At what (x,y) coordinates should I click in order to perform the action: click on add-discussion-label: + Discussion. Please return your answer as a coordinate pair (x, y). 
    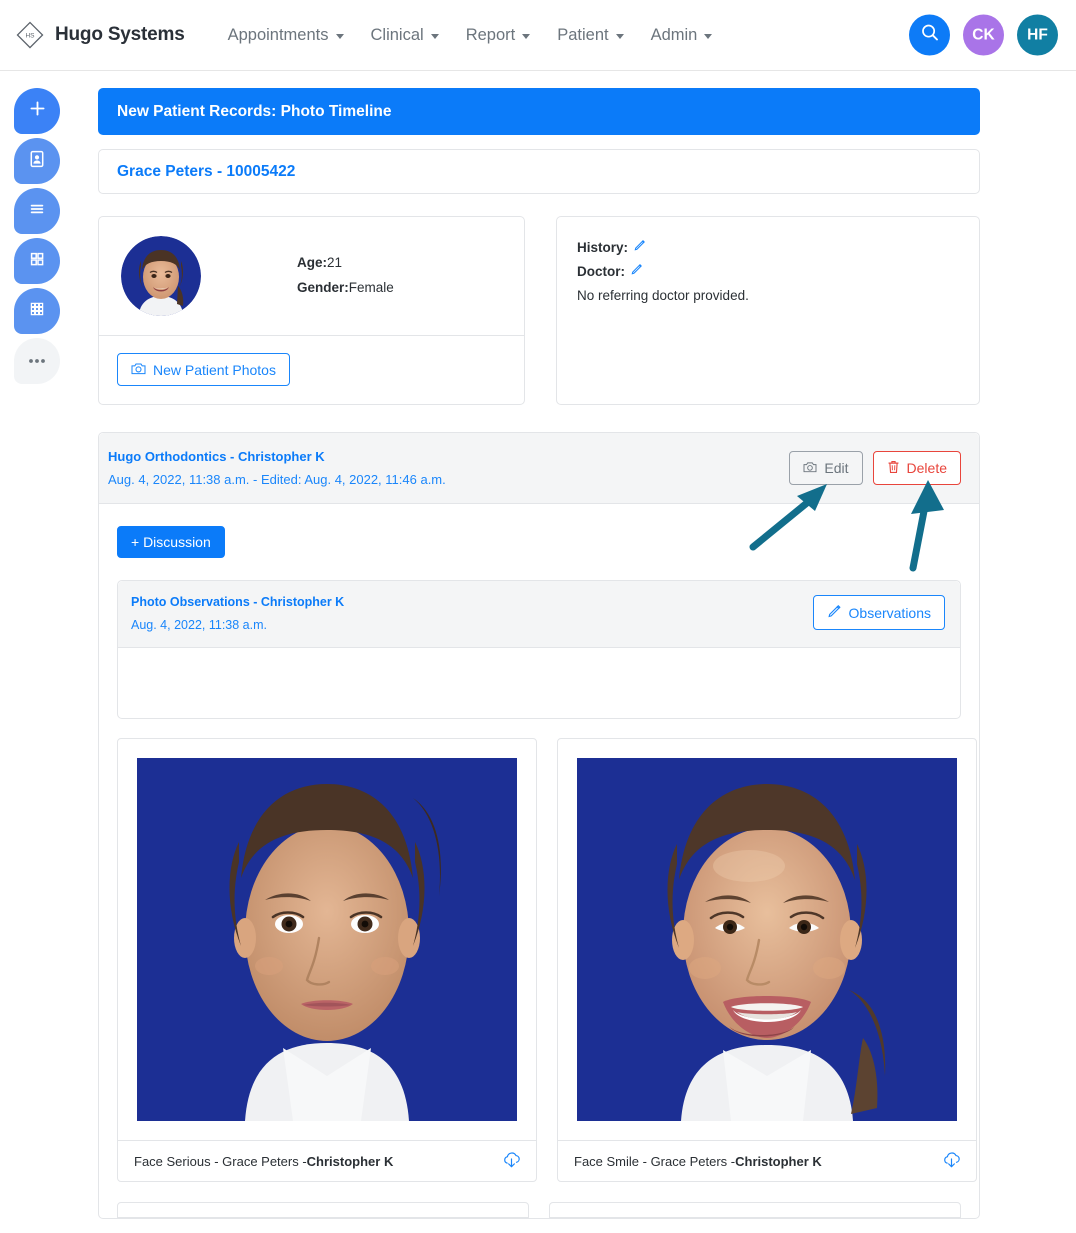
    Looking at the image, I should click on (171, 542).